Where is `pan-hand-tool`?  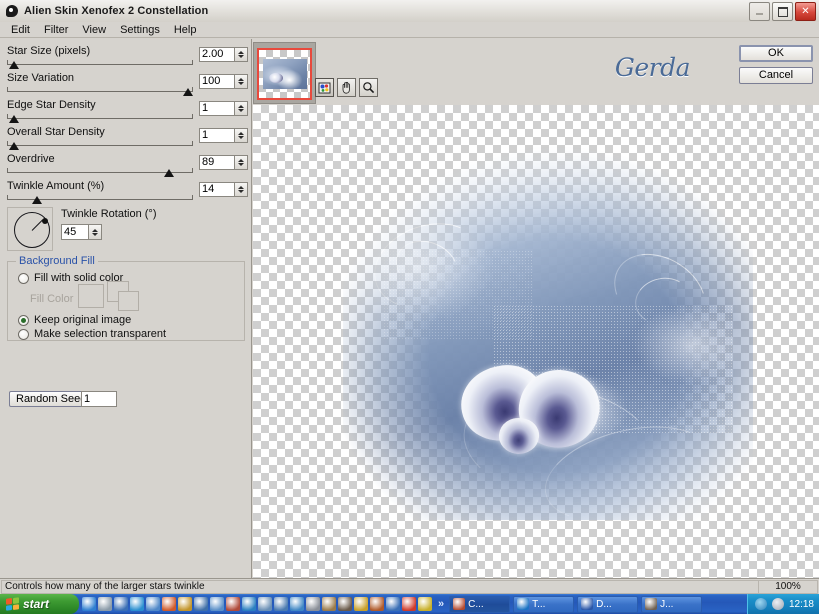
pan-hand-tool is located at coordinates (346, 87).